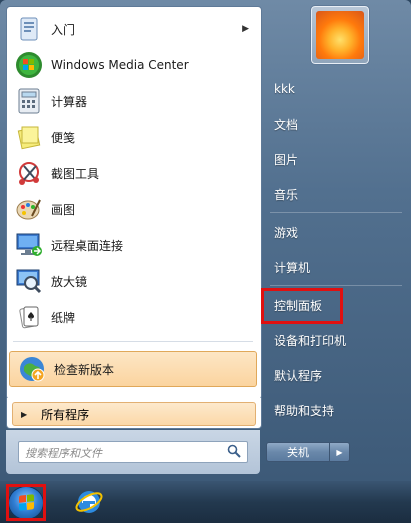 The height and width of the screenshot is (523, 411). I want to click on link-music: 音乐, so click(336, 194).